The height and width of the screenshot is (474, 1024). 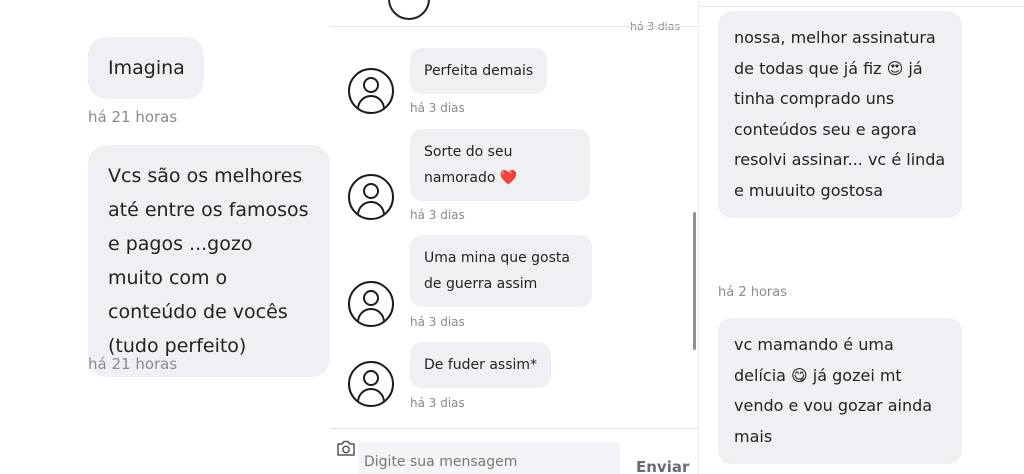 What do you see at coordinates (662, 466) in the screenshot?
I see `send-button: Enviar` at bounding box center [662, 466].